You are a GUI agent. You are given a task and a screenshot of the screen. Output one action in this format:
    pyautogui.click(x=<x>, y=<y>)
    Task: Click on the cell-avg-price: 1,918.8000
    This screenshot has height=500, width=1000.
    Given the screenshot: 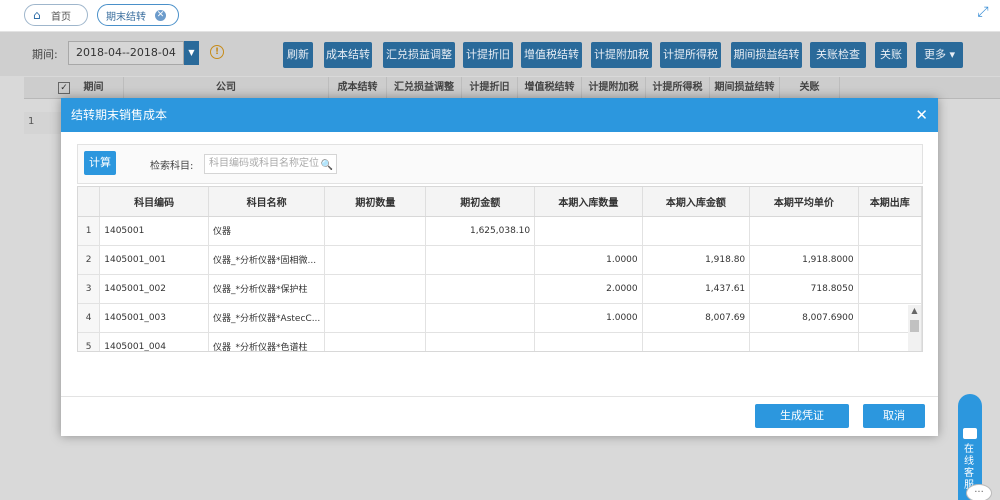 What is the action you would take?
    pyautogui.click(x=804, y=260)
    